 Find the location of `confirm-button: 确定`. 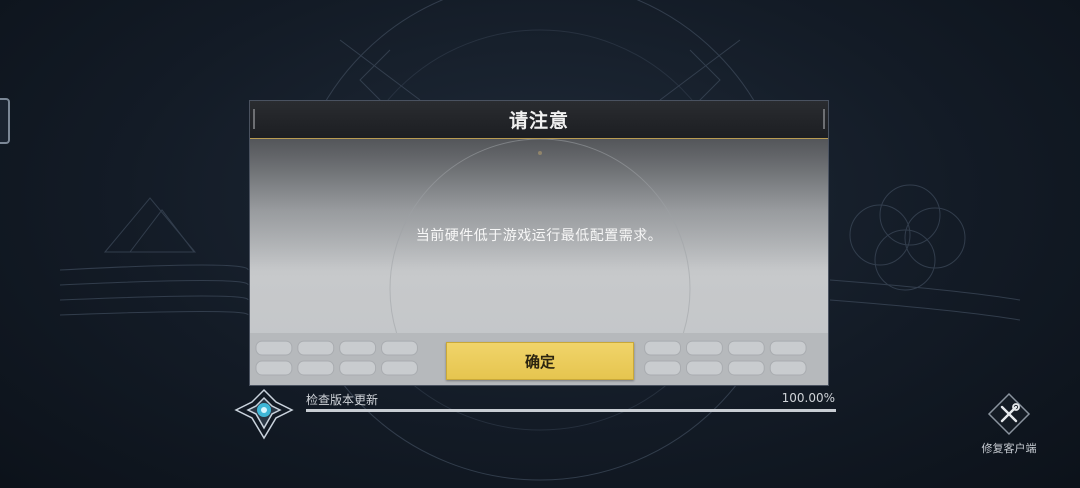

confirm-button: 确定 is located at coordinates (540, 361).